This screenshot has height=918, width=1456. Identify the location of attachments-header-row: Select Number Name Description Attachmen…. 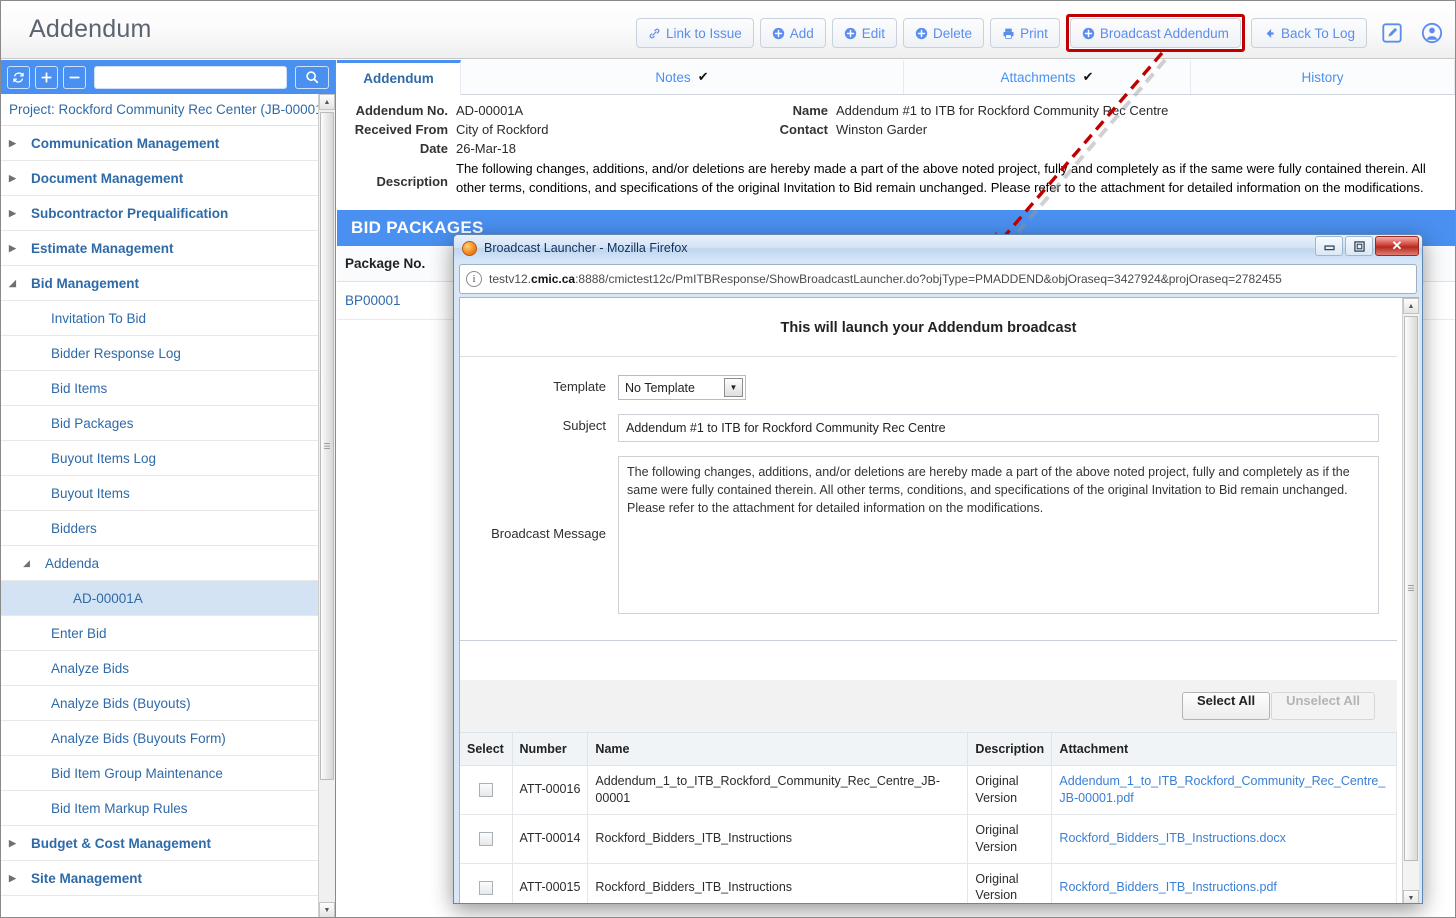
(928, 749).